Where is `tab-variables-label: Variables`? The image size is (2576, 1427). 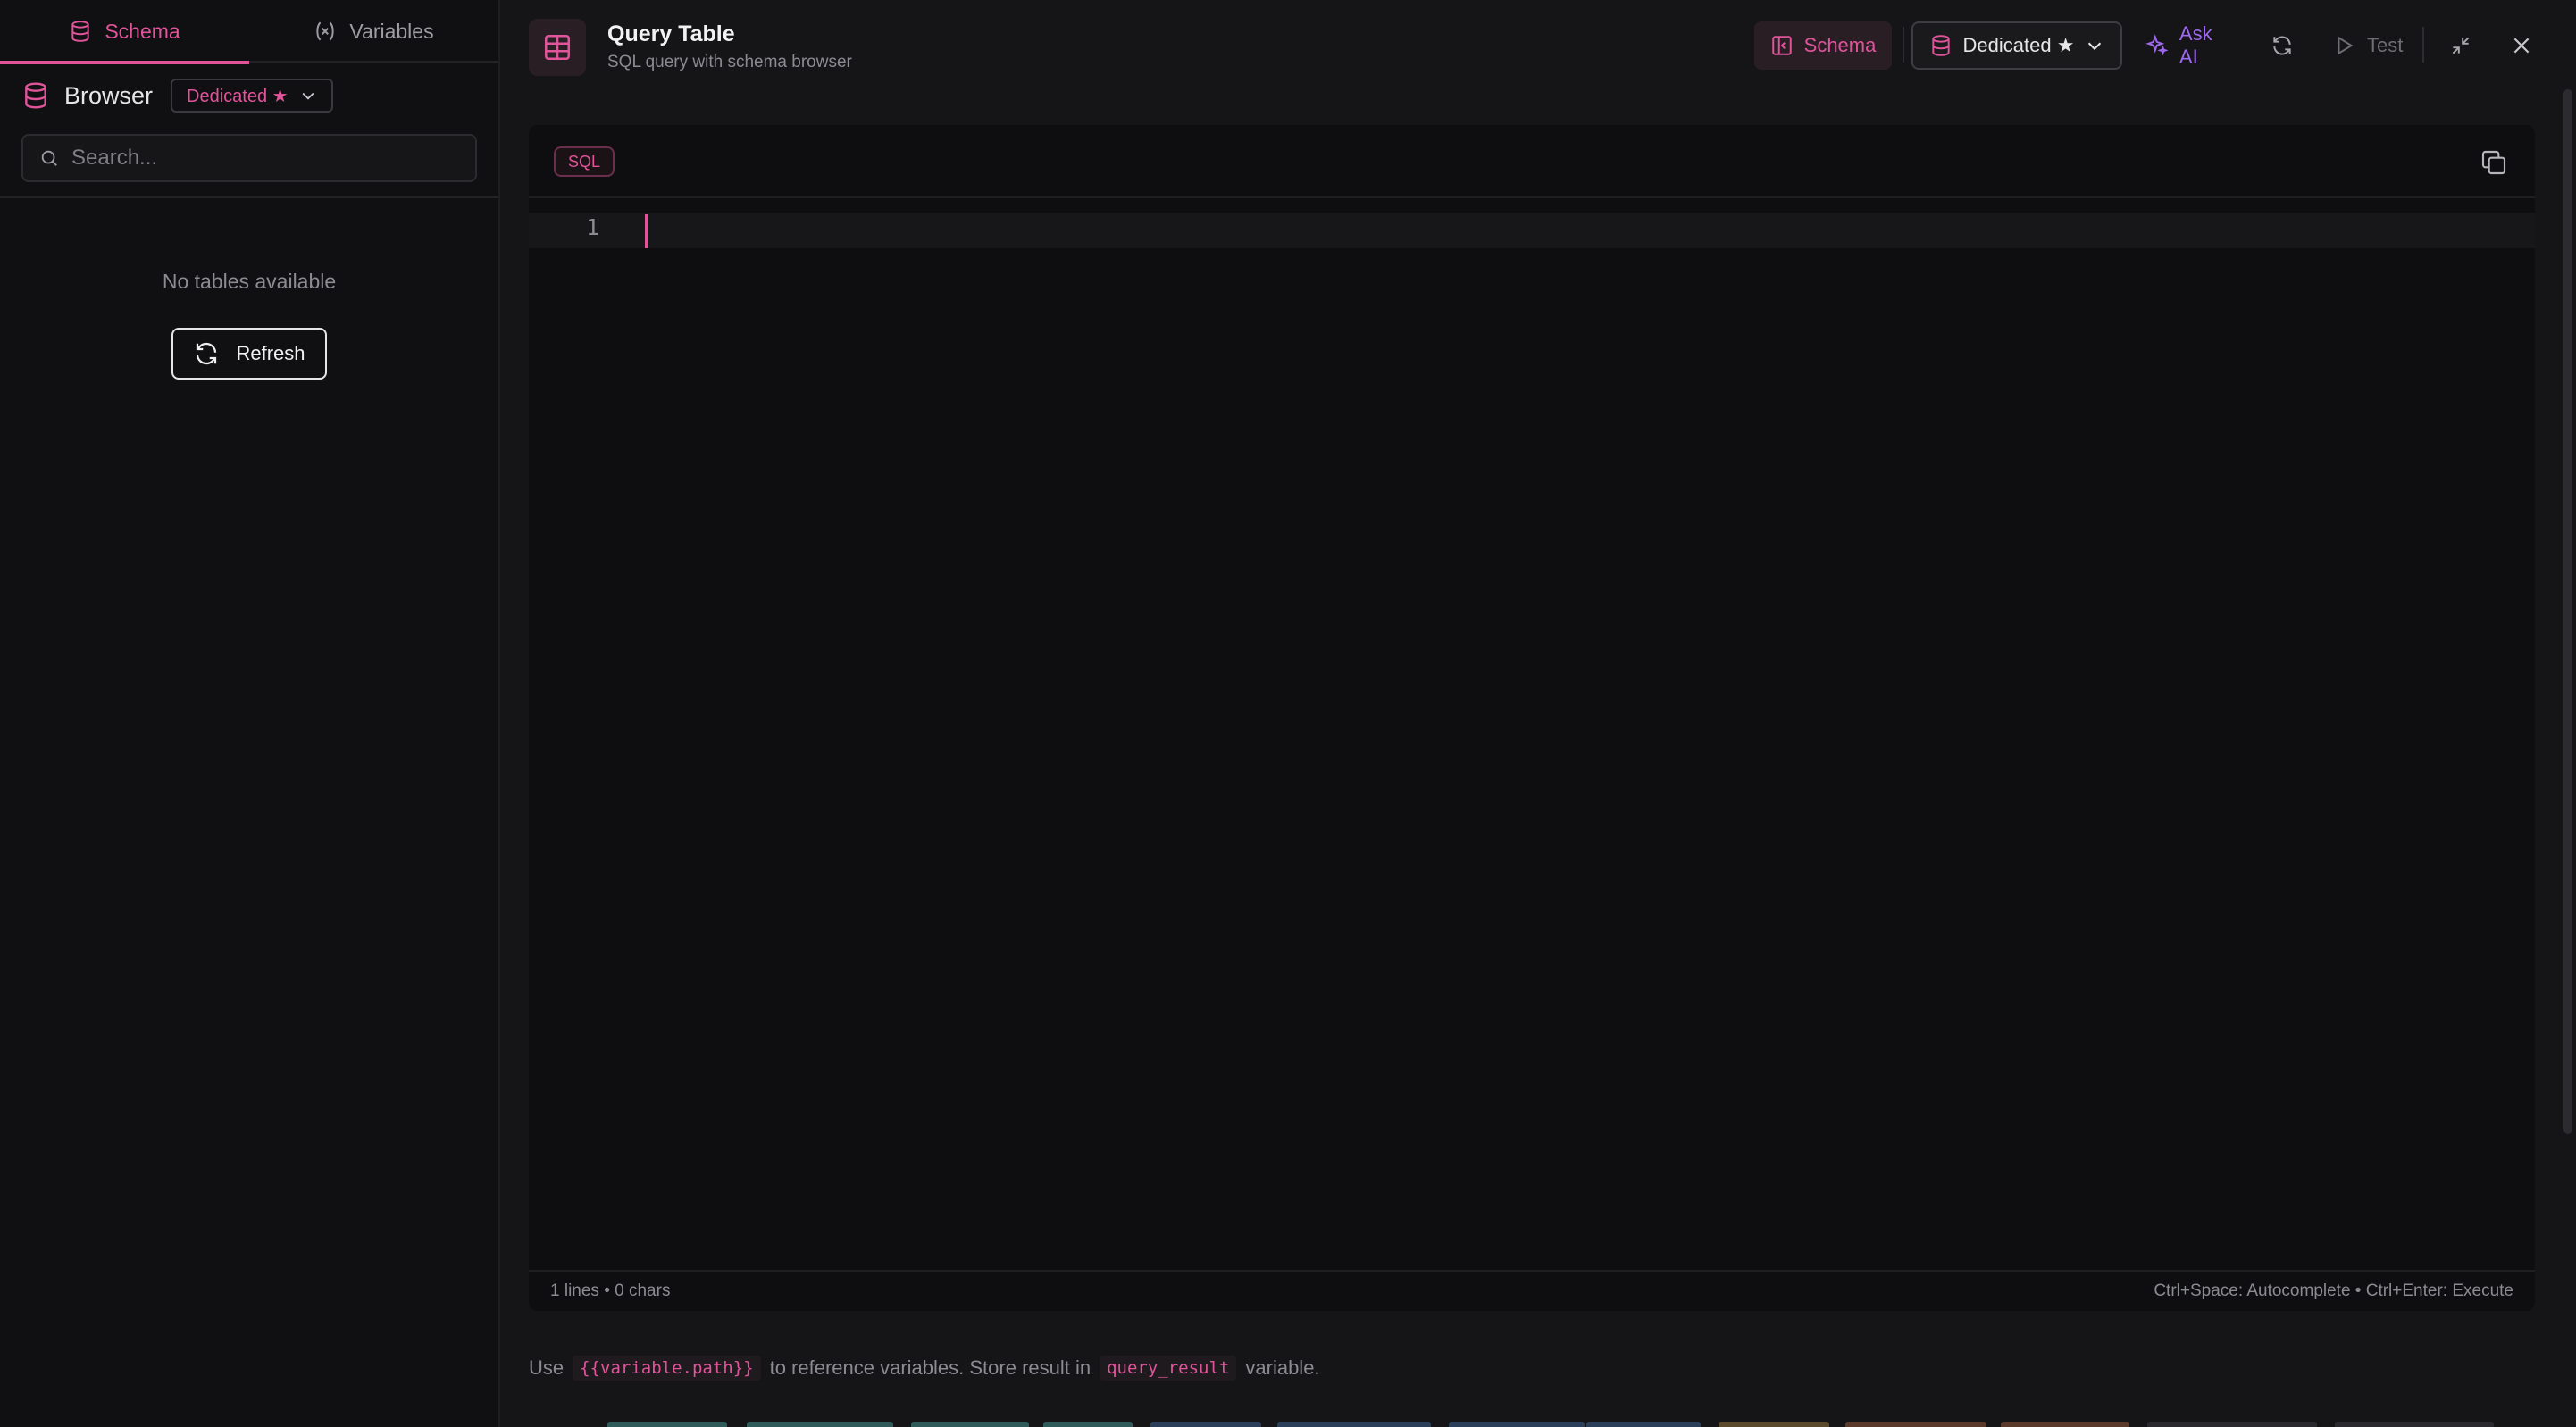
tab-variables-label: Variables is located at coordinates (392, 31).